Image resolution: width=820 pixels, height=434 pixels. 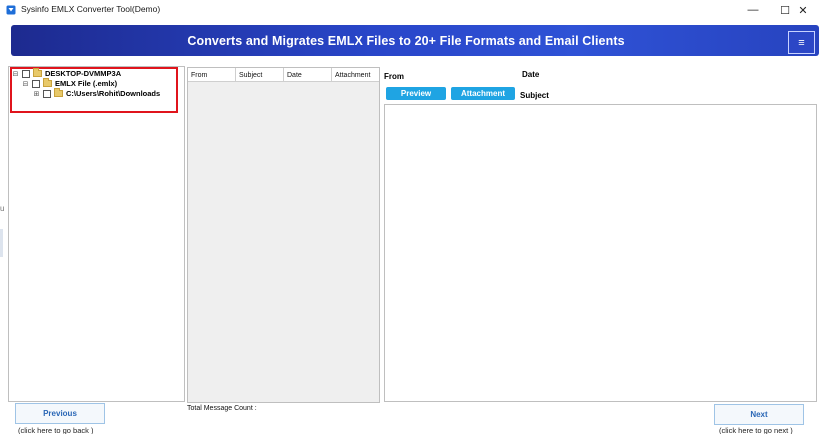 I want to click on previous-hint: (click here to go back ), so click(x=56, y=430).